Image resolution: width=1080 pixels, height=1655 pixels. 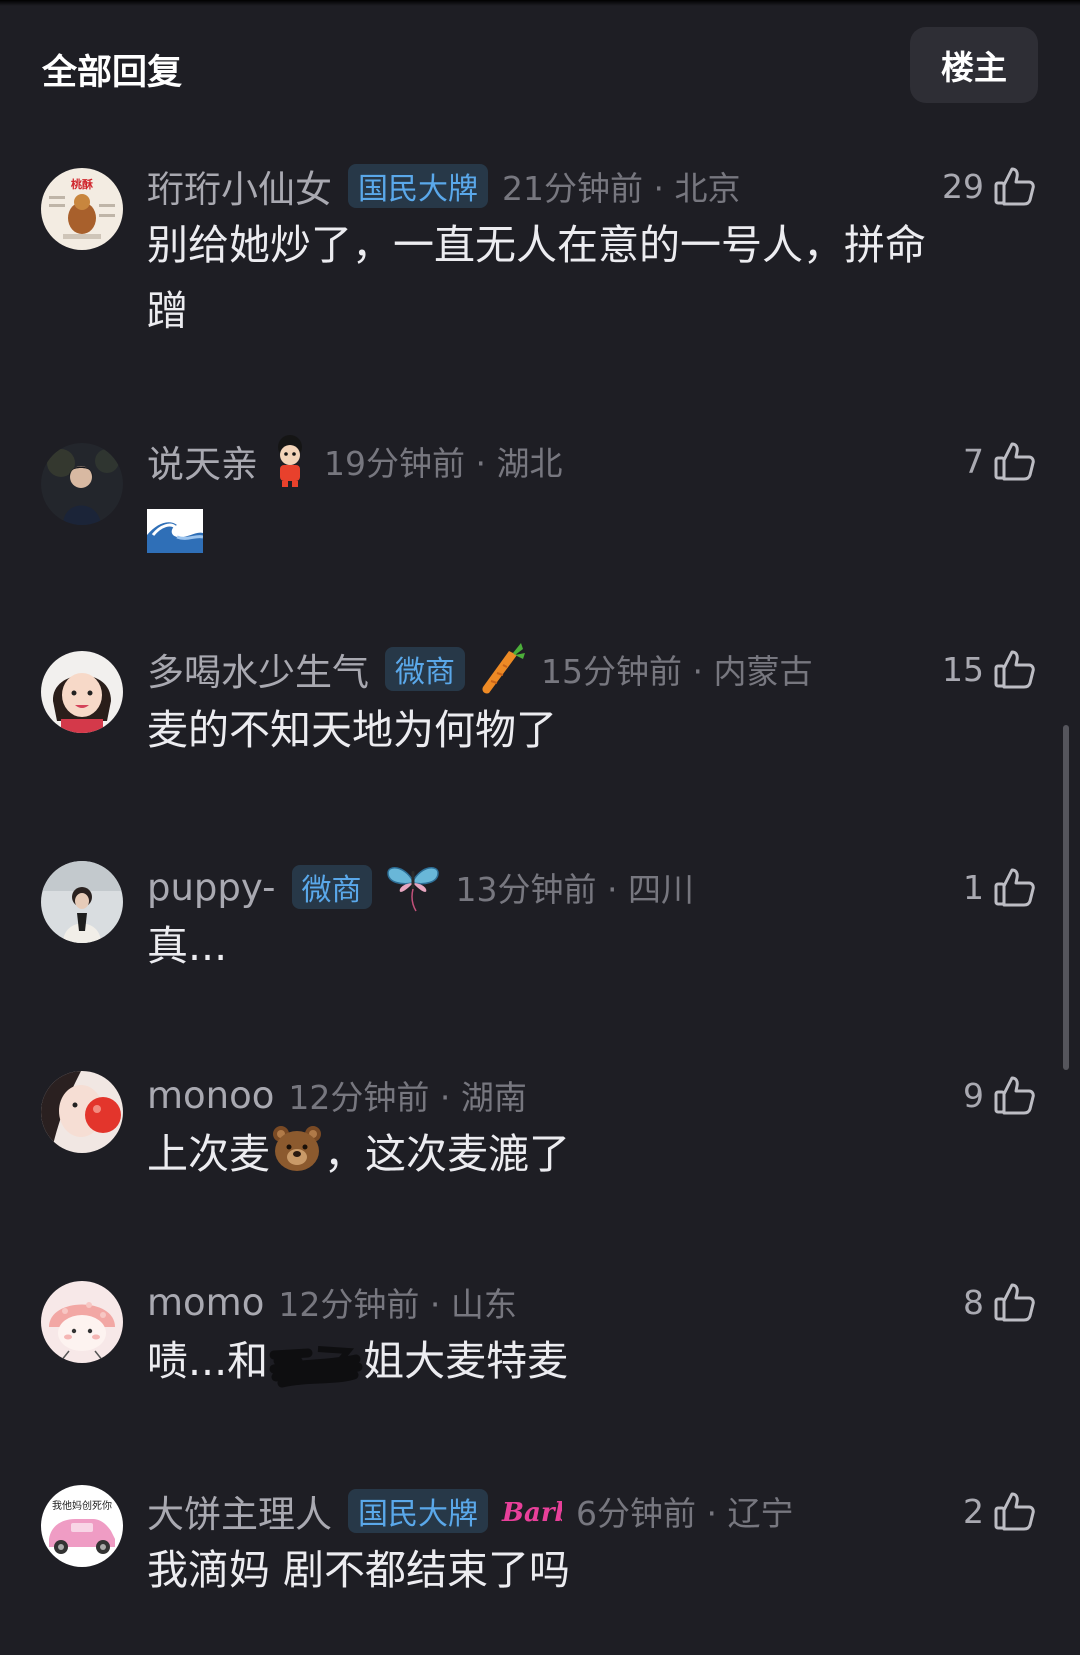 I want to click on username: 说天亲, so click(x=202, y=461).